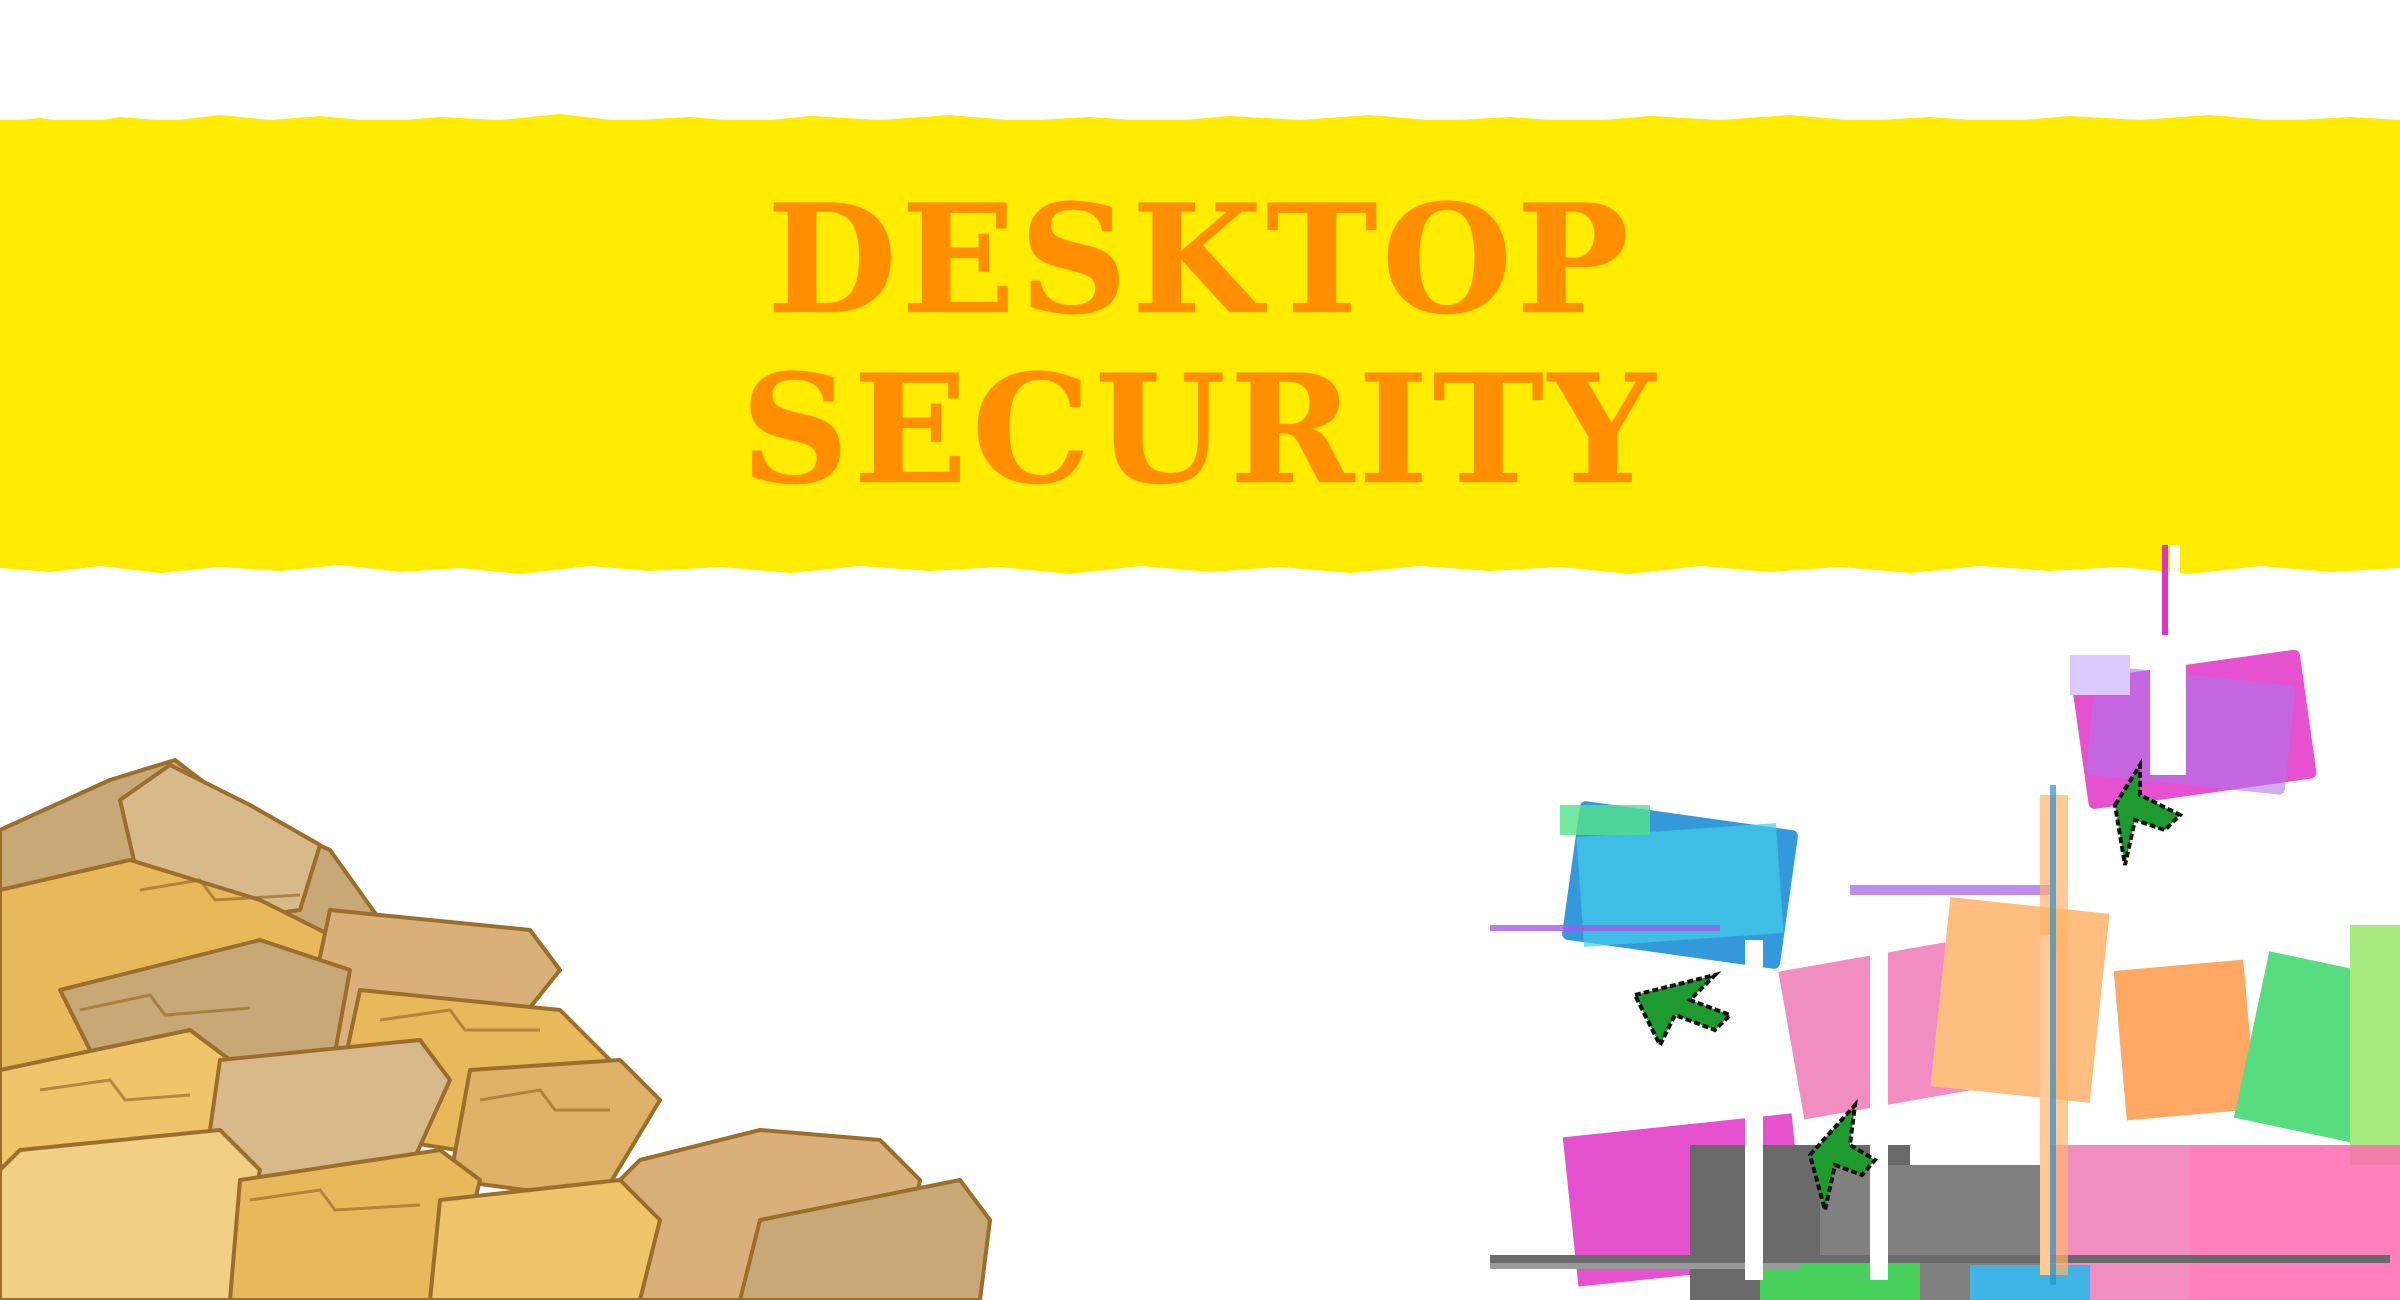 Image resolution: width=2400 pixels, height=1300 pixels. I want to click on title-line-security: SECURITY, so click(1200, 430).